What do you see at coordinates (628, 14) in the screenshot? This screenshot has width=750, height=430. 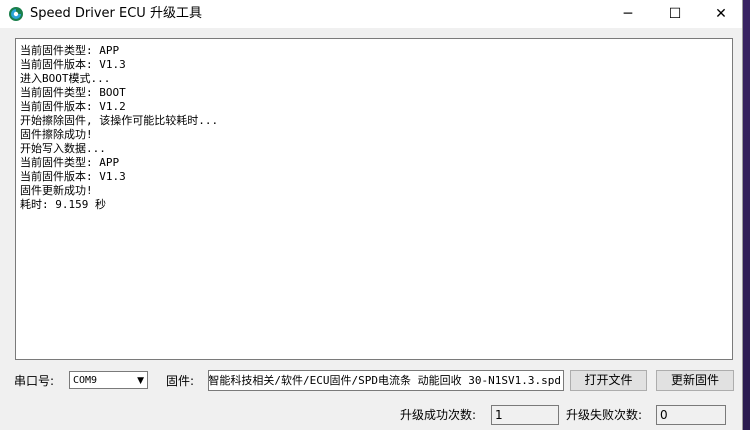 I see `minimize-button: ─` at bounding box center [628, 14].